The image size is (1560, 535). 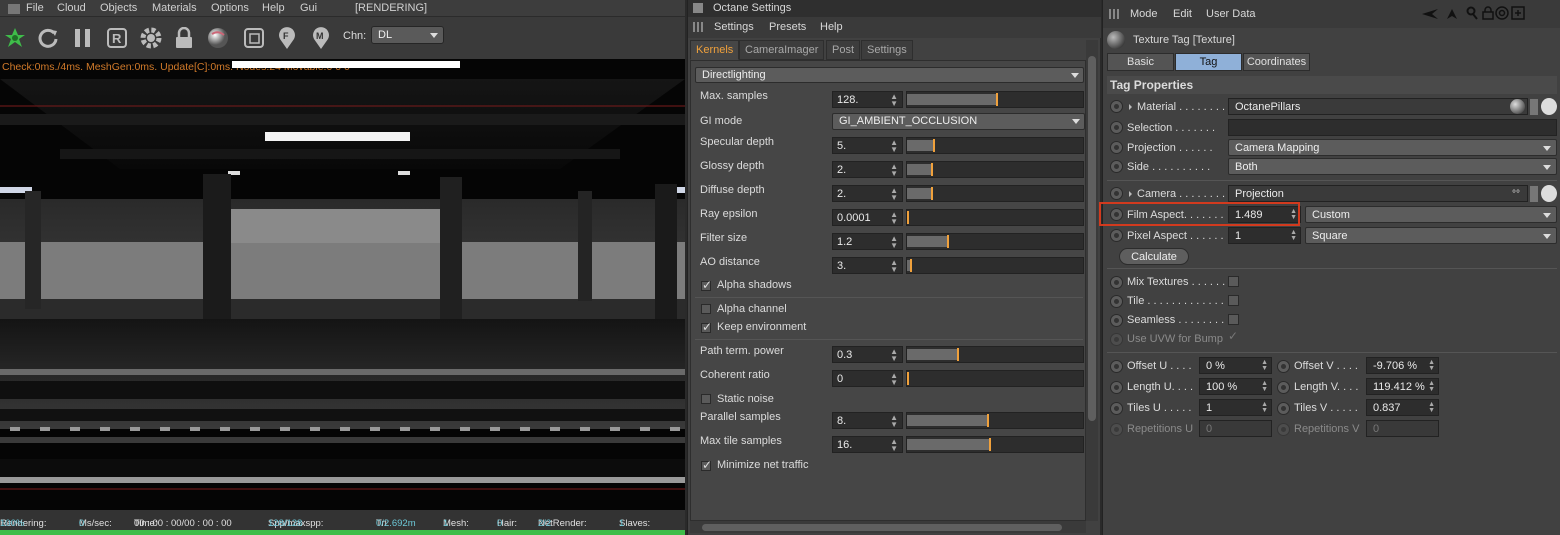 What do you see at coordinates (1235, 386) in the screenshot?
I see `length-u-field: 100 % ▲ ▼` at bounding box center [1235, 386].